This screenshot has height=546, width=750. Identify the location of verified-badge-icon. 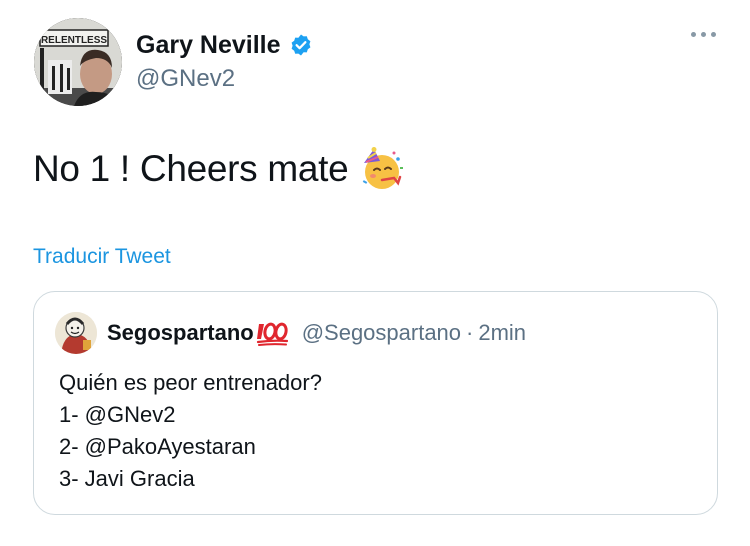
(301, 45).